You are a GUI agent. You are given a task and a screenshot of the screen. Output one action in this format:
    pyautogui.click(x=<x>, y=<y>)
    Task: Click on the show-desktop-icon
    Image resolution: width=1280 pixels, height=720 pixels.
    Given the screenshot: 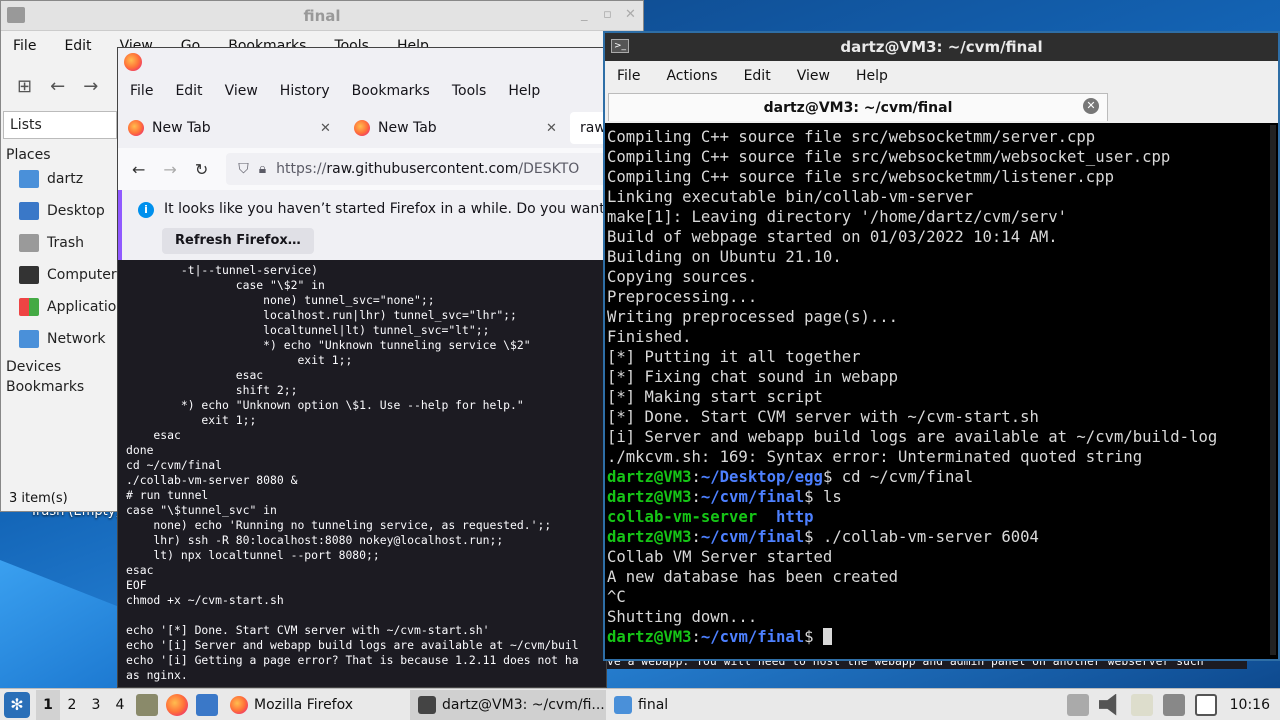 What is the action you would take?
    pyautogui.click(x=147, y=704)
    